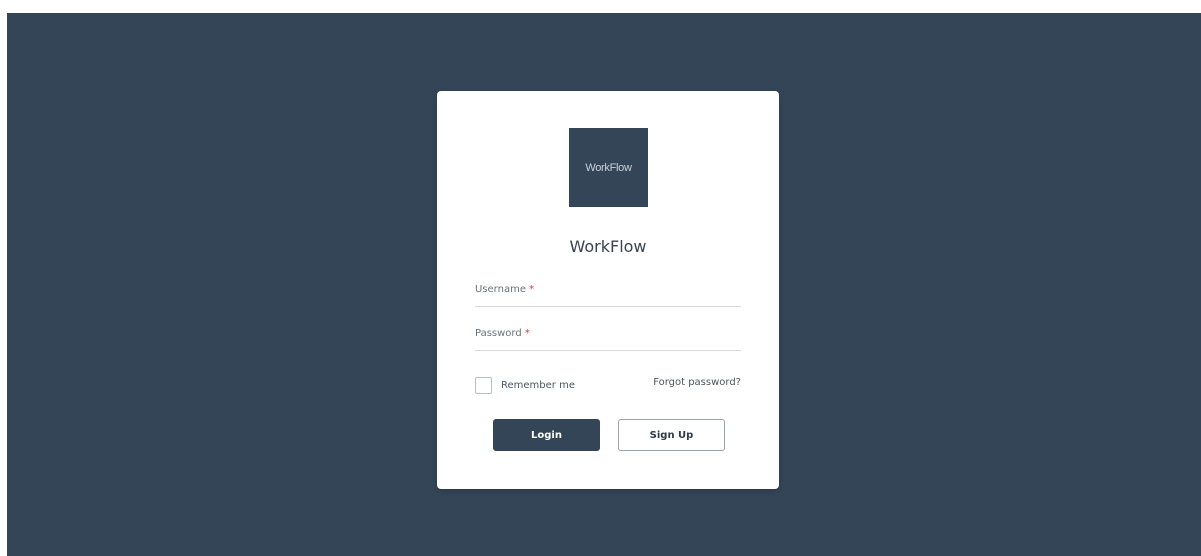  Describe the element at coordinates (697, 382) in the screenshot. I see `forgot-password-link: Forgot password?` at that location.